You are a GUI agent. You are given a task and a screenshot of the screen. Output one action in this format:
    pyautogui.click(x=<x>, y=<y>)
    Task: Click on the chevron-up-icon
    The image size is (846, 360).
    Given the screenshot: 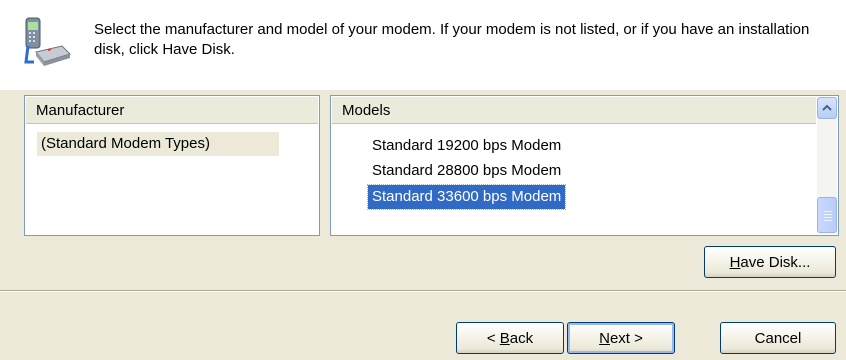 What is the action you would take?
    pyautogui.click(x=827, y=107)
    